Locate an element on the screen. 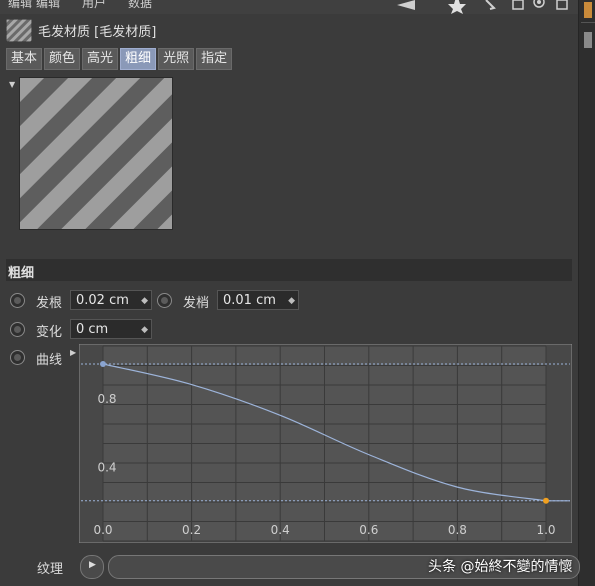  variation-label: 变化 is located at coordinates (49, 332).